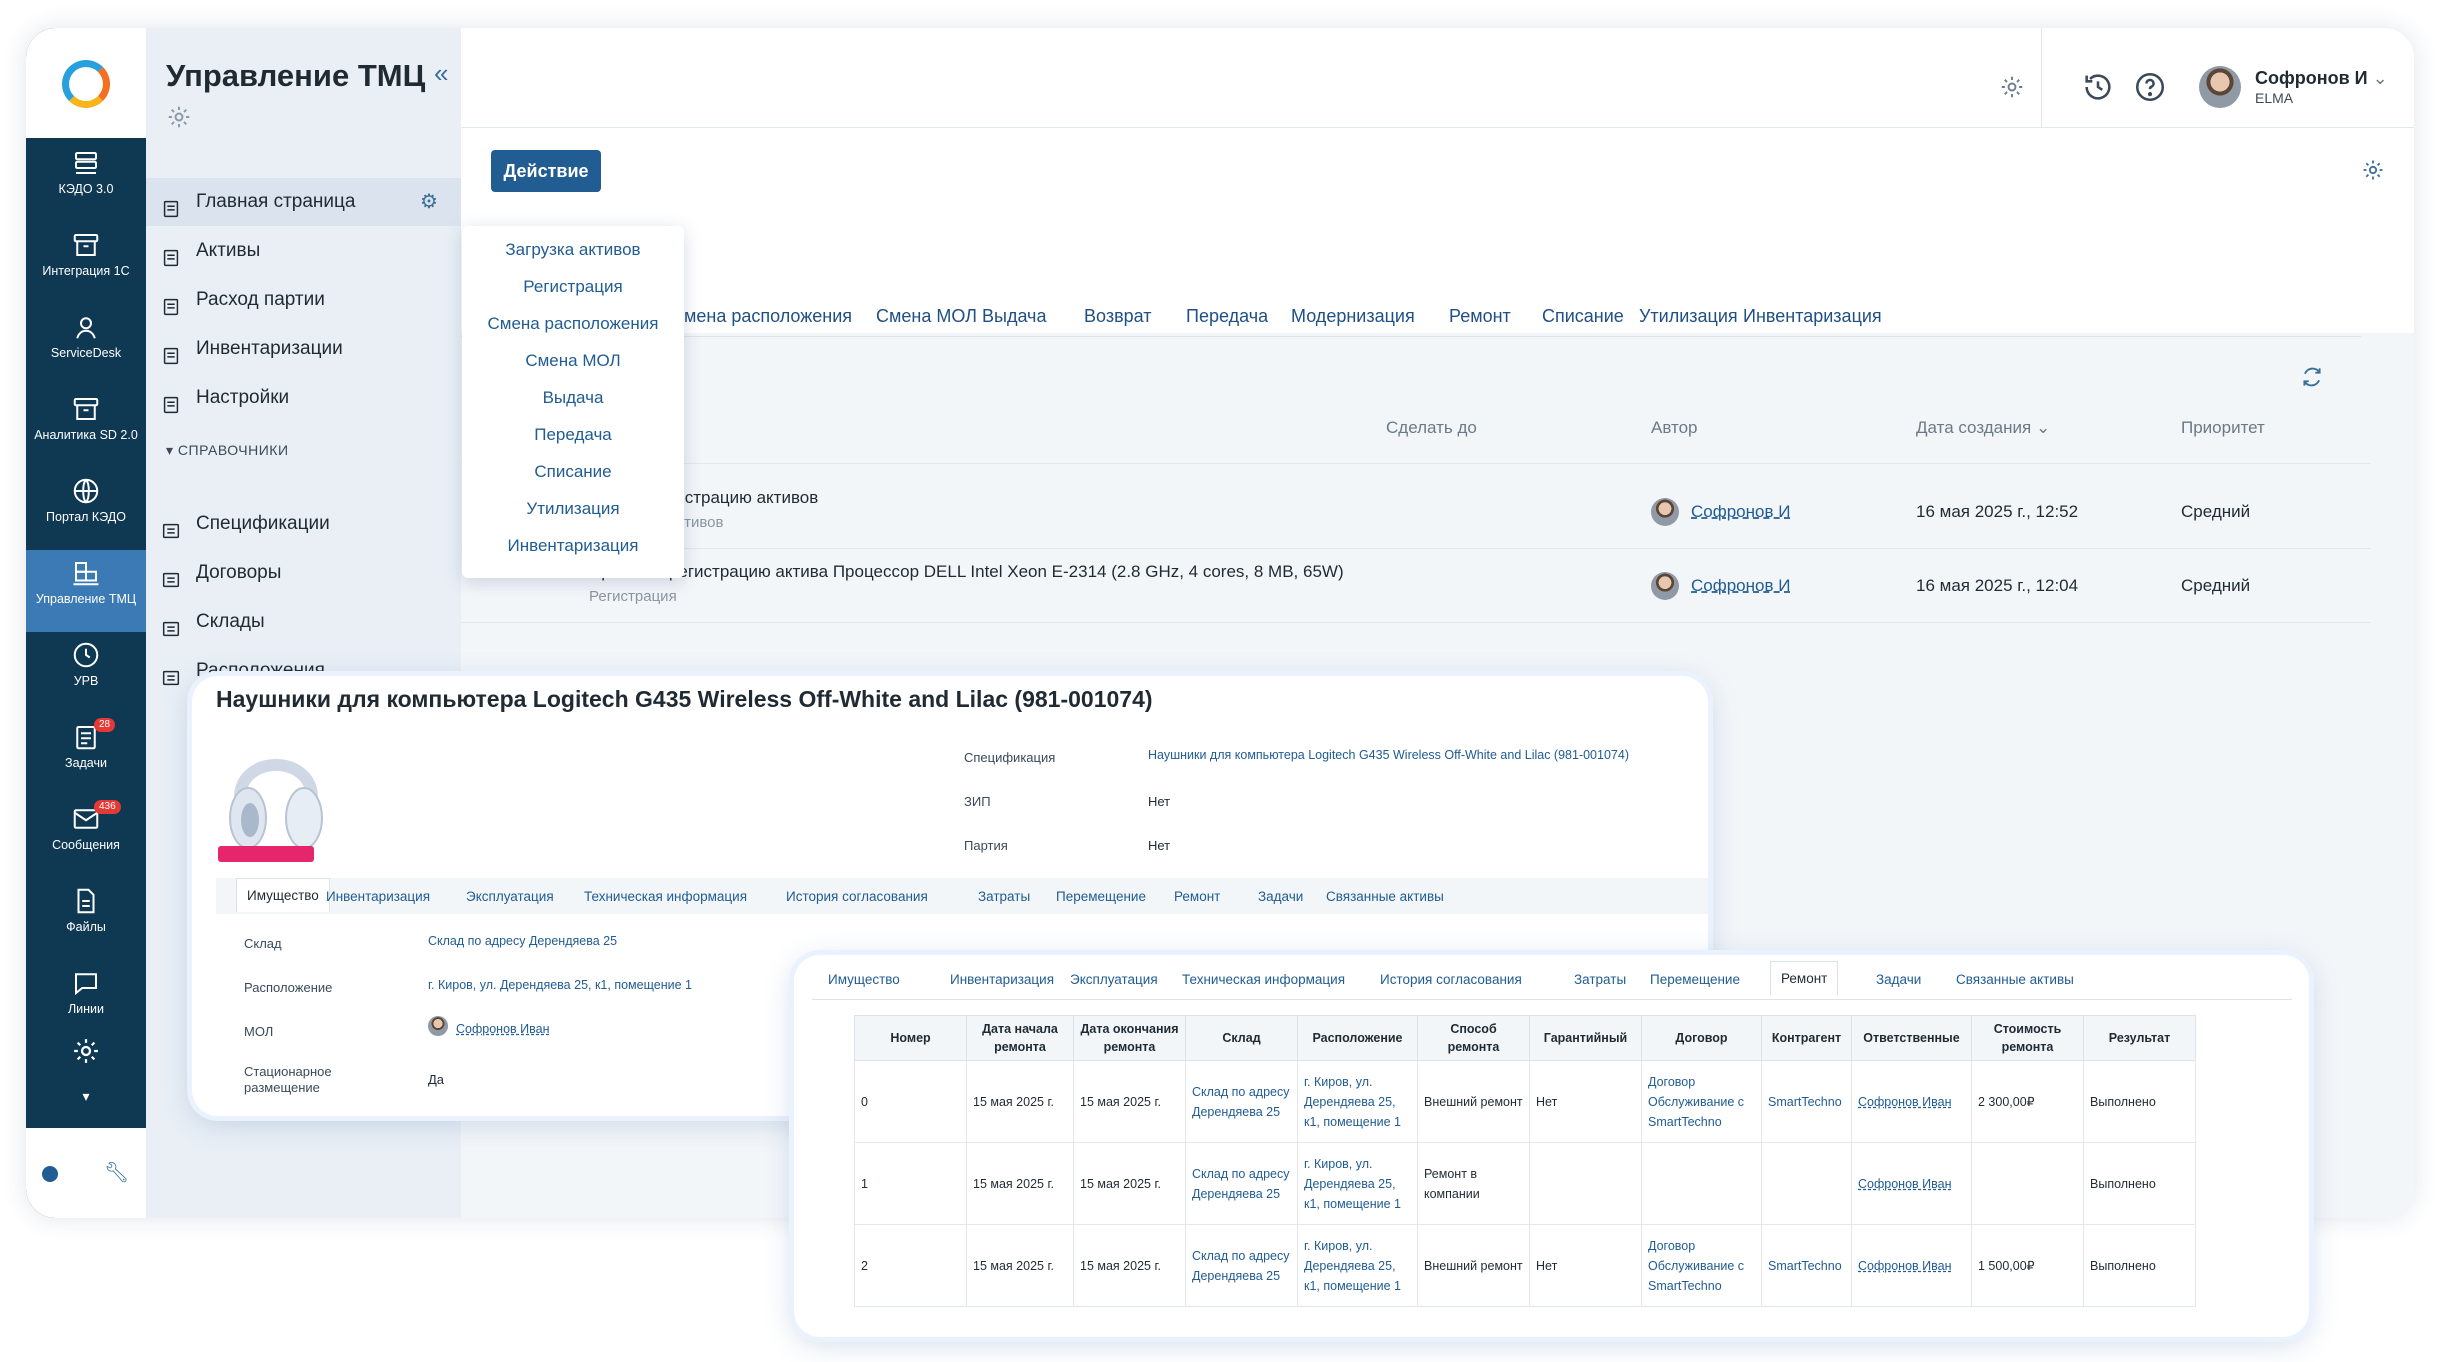  Describe the element at coordinates (743, 498) in the screenshot. I see `task-title: гистрацию активов` at that location.